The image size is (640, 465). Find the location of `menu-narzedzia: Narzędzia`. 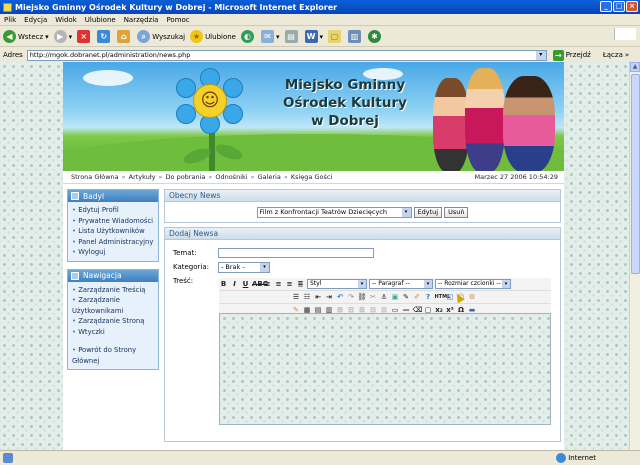

menu-narzedzia: Narzędzia is located at coordinates (141, 20).